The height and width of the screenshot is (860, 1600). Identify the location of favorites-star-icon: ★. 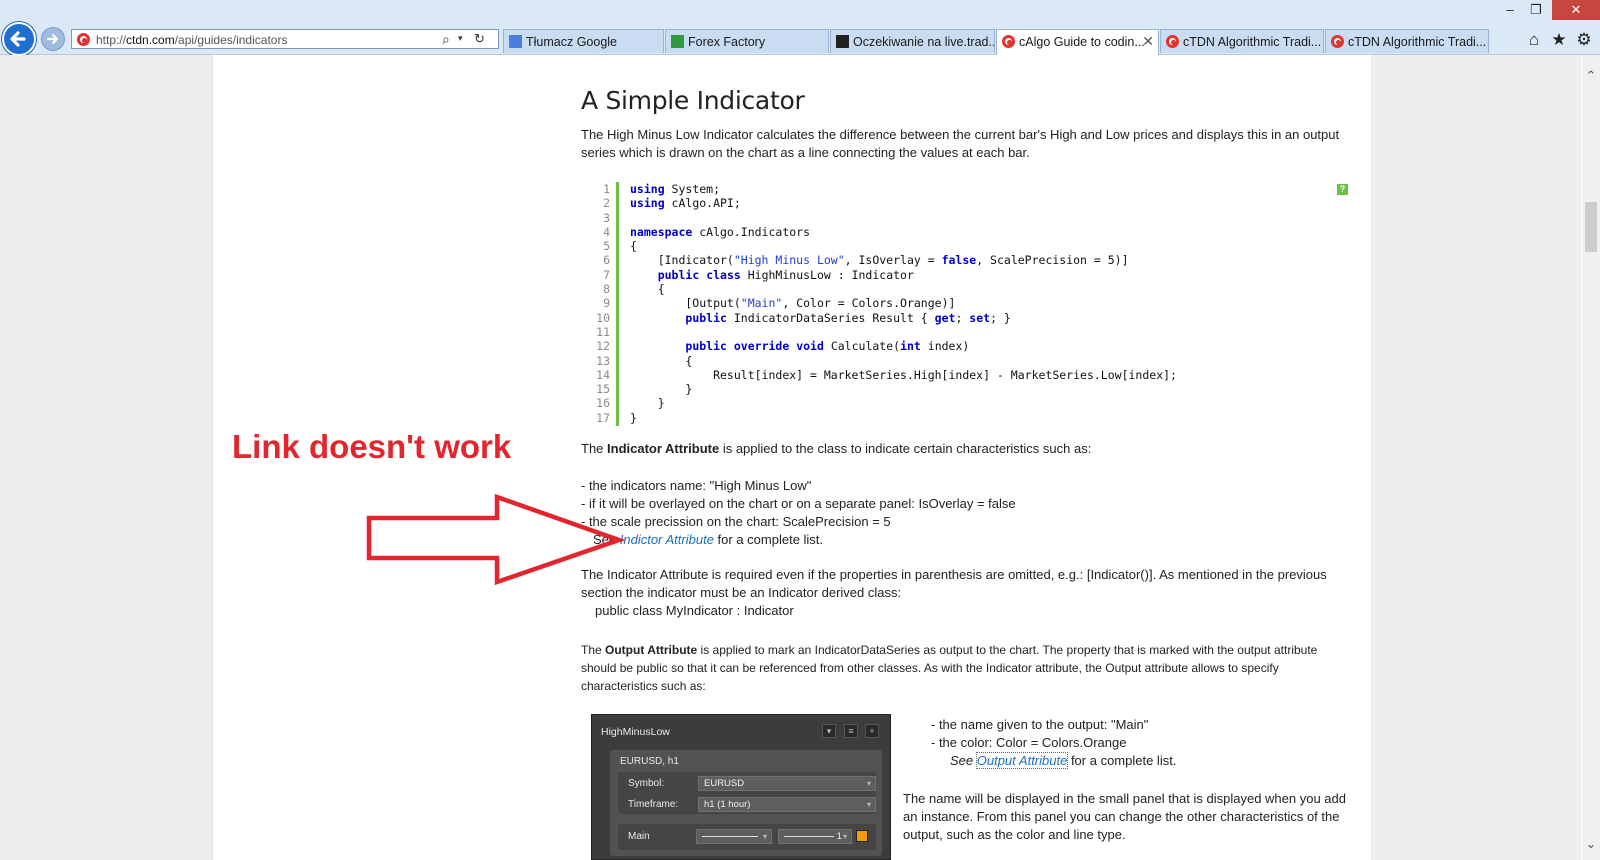
(1559, 40).